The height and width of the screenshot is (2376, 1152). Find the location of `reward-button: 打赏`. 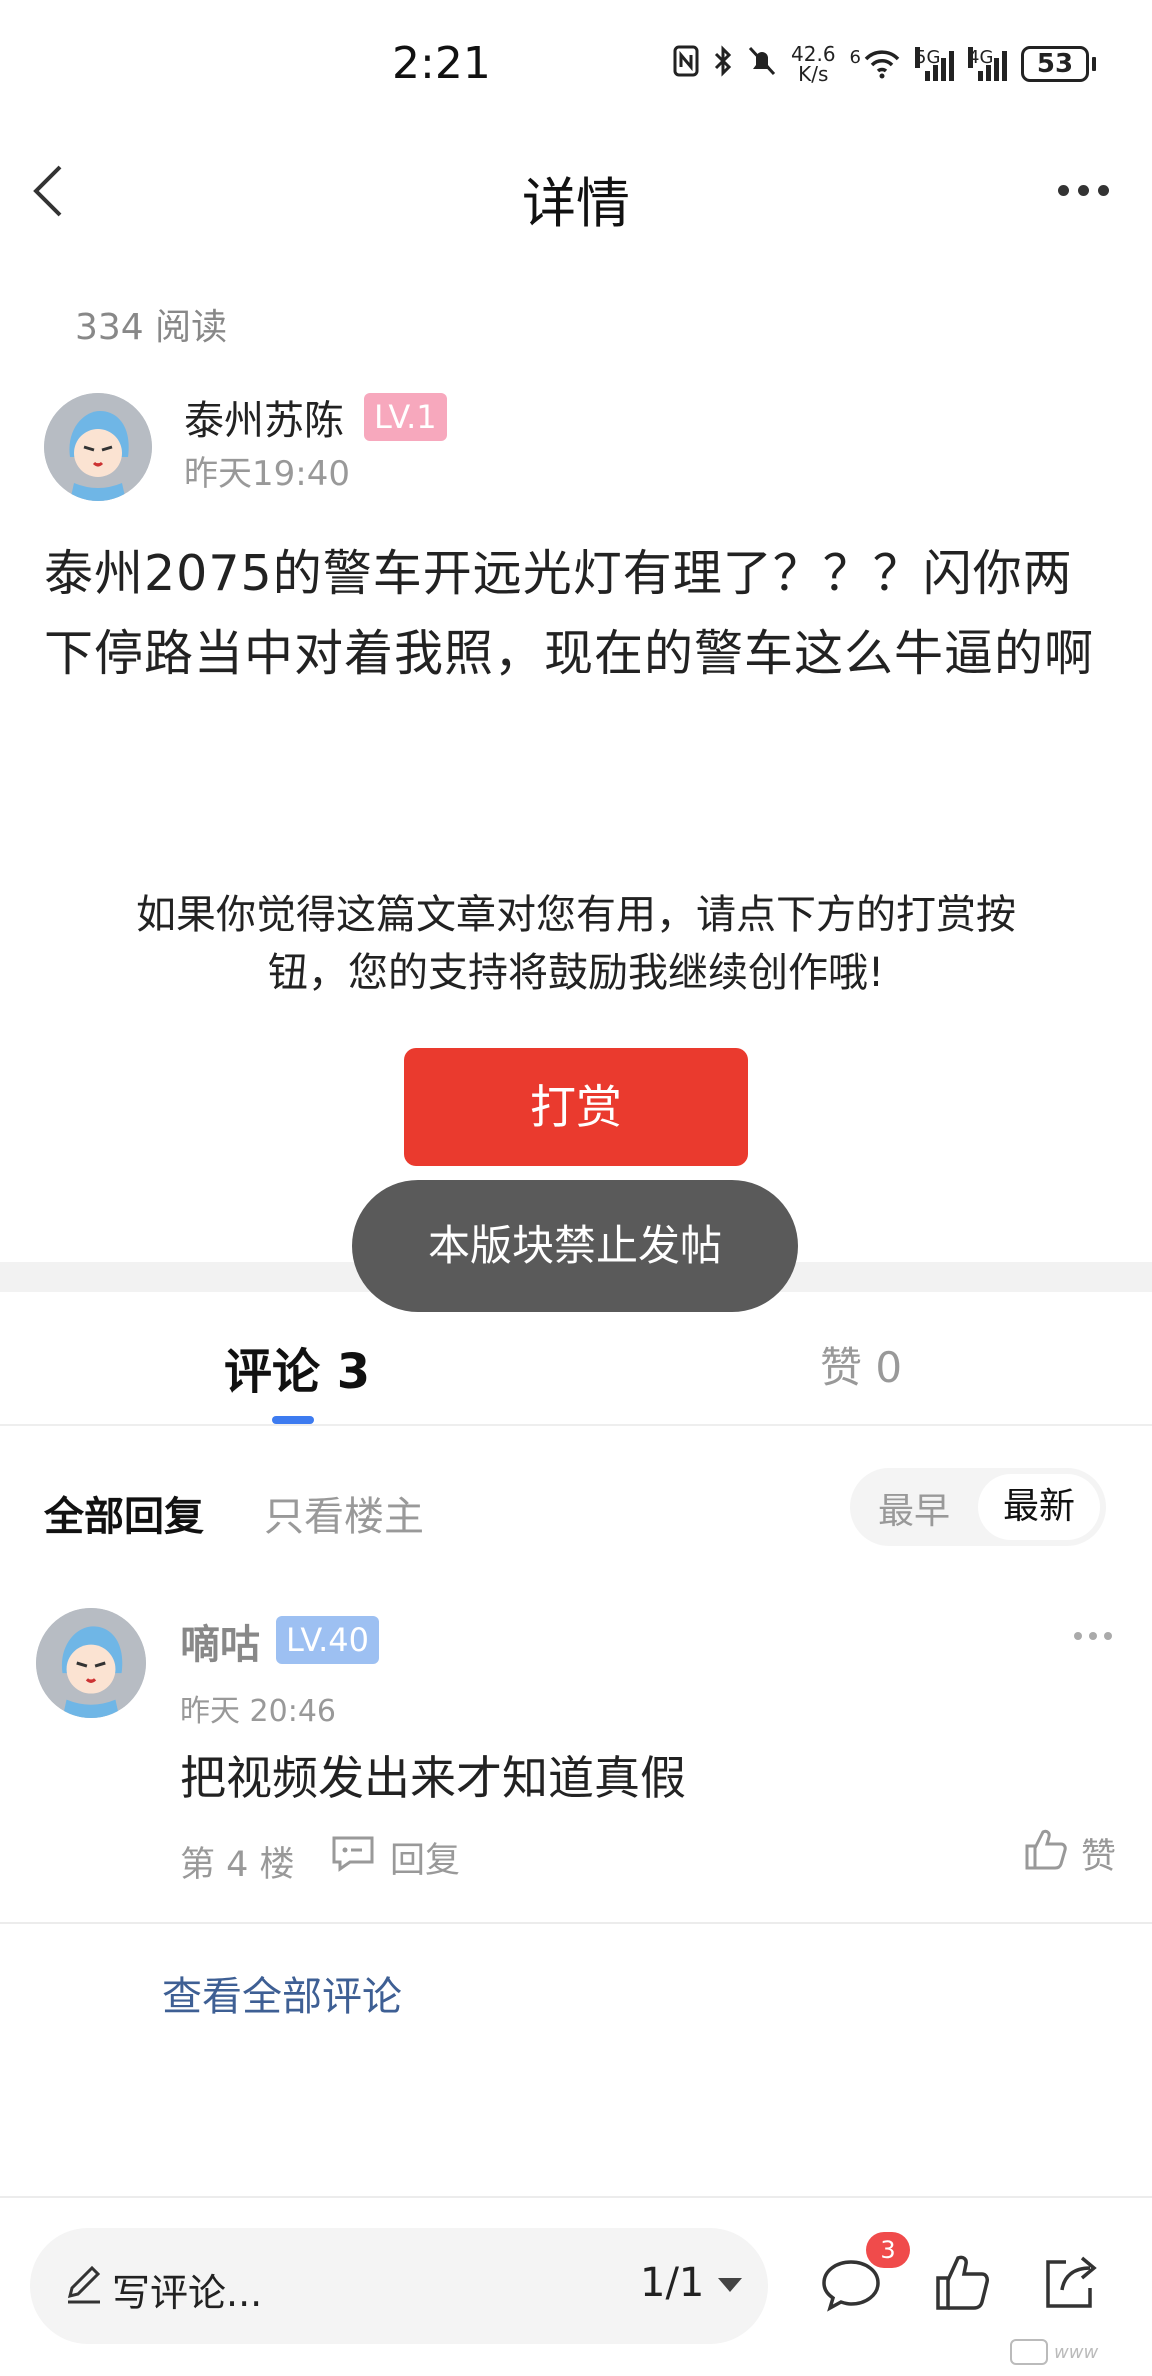

reward-button: 打赏 is located at coordinates (576, 1107).